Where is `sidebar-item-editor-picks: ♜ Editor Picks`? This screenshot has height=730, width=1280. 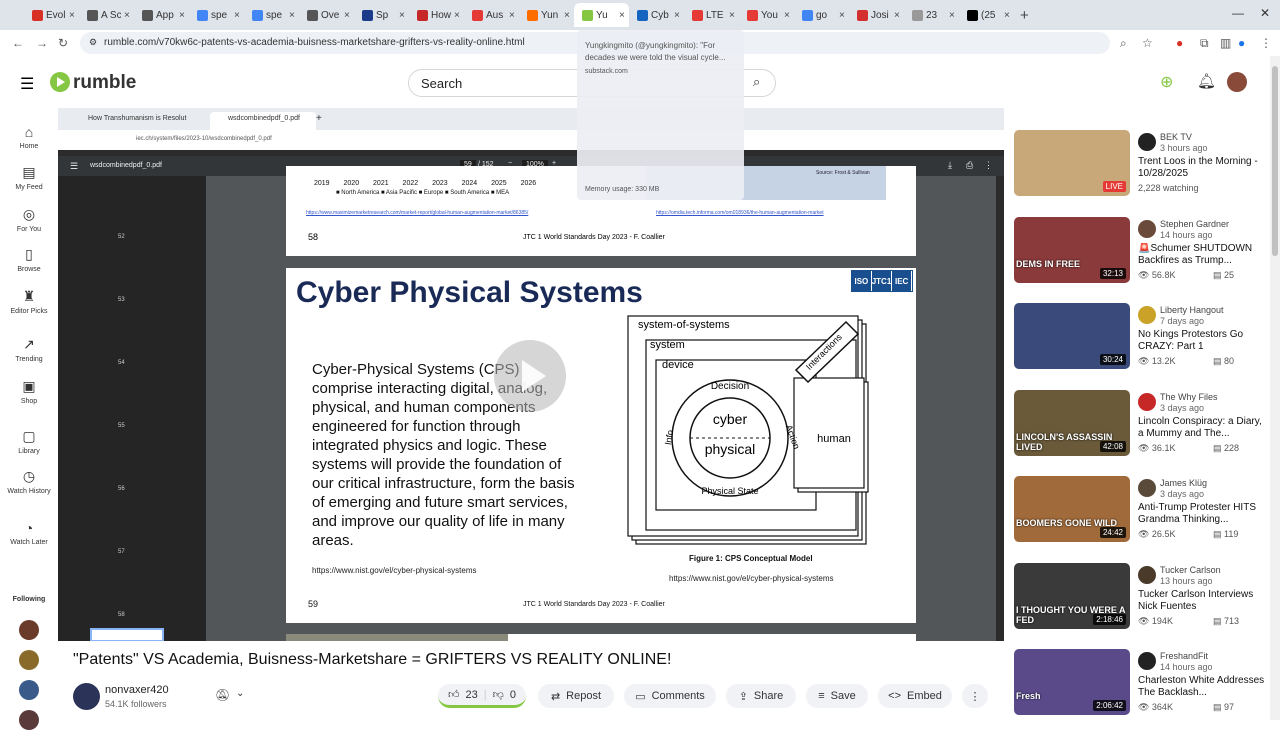
sidebar-item-editor-picks: ♜ Editor Picks is located at coordinates (29, 301).